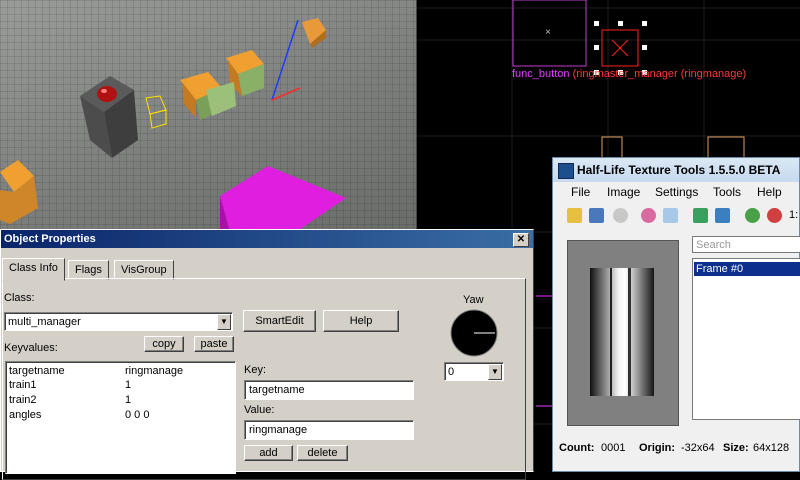 Image resolution: width=800 pixels, height=480 pixels. Describe the element at coordinates (137, 415) in the screenshot. I see `keyvalue-value: 0 0 0` at that location.